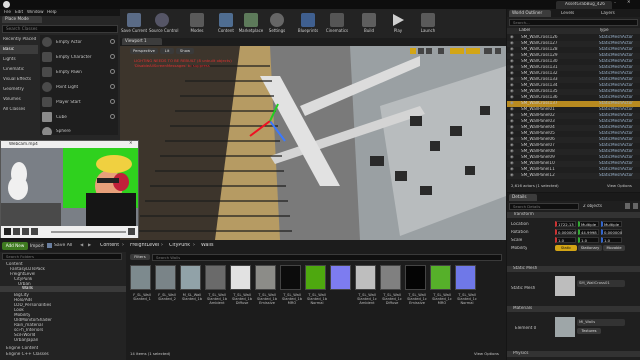  I want to click on play-icon, so click(7, 231).